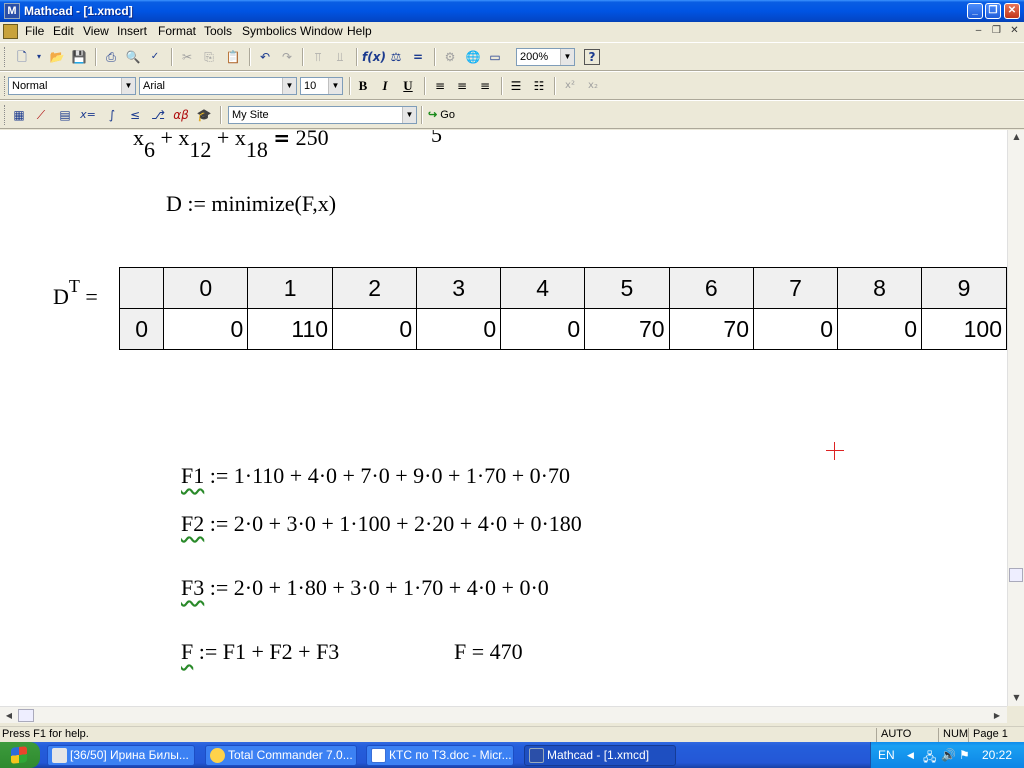  I want to click on menu-file: File, so click(34, 31).